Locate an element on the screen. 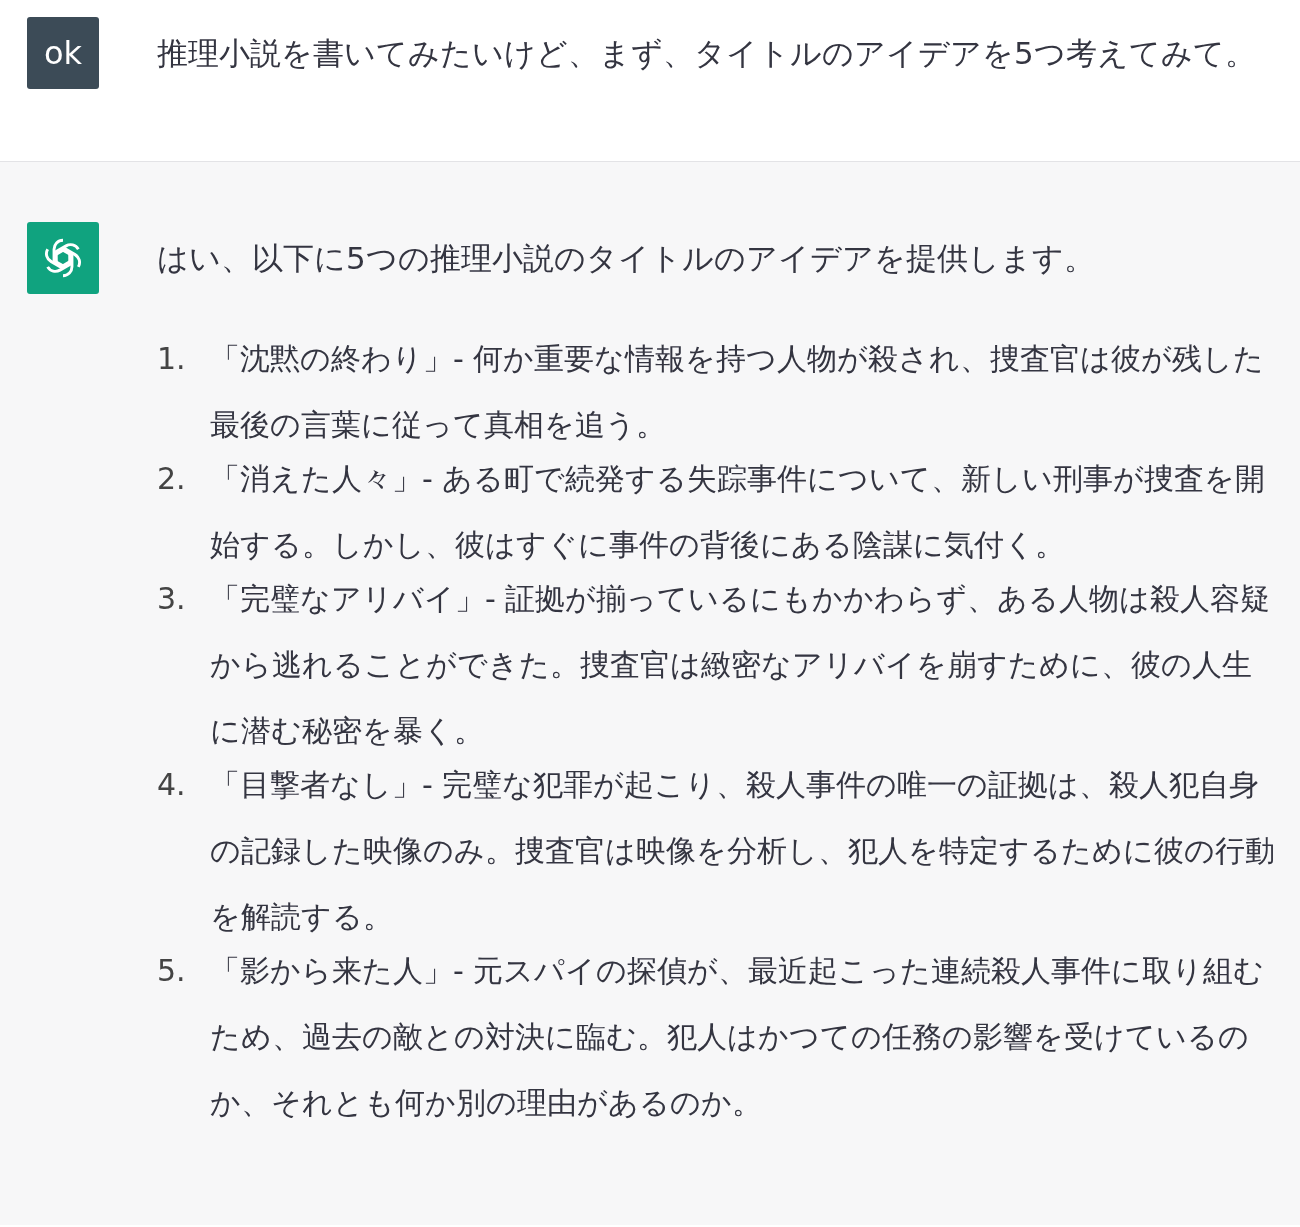  list-item-text: 「目撃者なし」- 完璧な犯罪が起こり、殺人事件の唯一の証拠は、殺人犯自身の記録した映像のみ。捜査官は映像を分析し、犯人を特定するために彼の行動を解読する。 is located at coordinates (743, 851).